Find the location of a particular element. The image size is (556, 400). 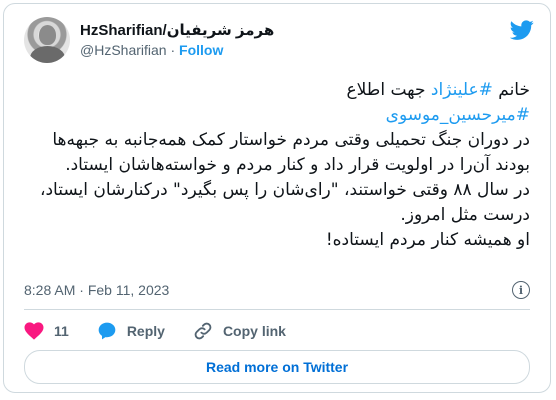

follow-link: Follow is located at coordinates (201, 50).